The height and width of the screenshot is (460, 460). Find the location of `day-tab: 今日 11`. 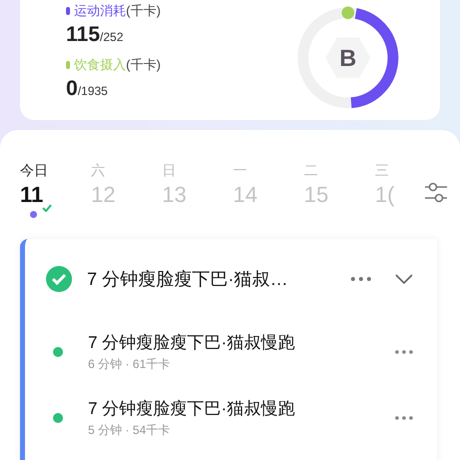

day-tab: 今日 11 is located at coordinates (55, 189).